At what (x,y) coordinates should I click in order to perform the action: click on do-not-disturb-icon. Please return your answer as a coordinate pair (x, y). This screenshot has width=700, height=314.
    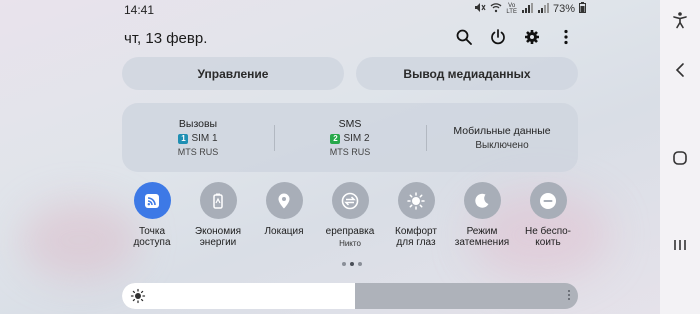
    Looking at the image, I should click on (548, 200).